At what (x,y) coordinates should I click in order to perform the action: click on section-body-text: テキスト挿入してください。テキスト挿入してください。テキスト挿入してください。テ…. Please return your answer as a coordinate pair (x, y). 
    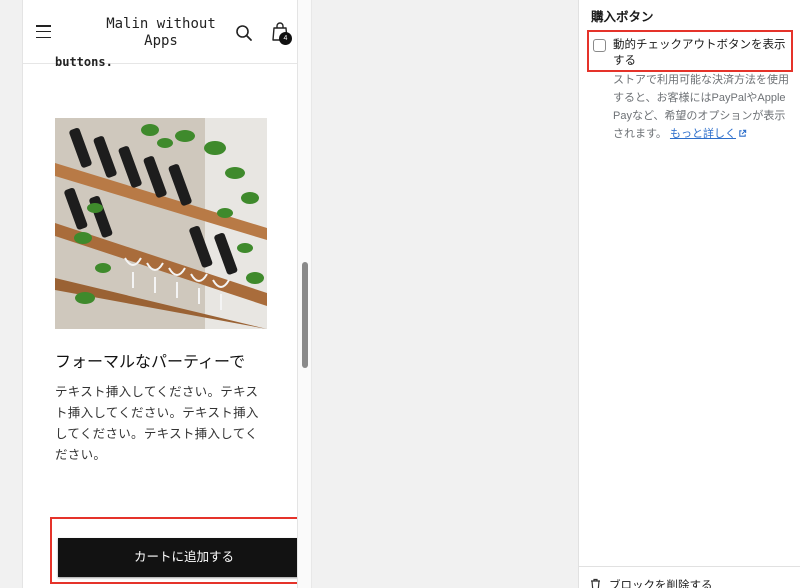
    Looking at the image, I should click on (157, 423).